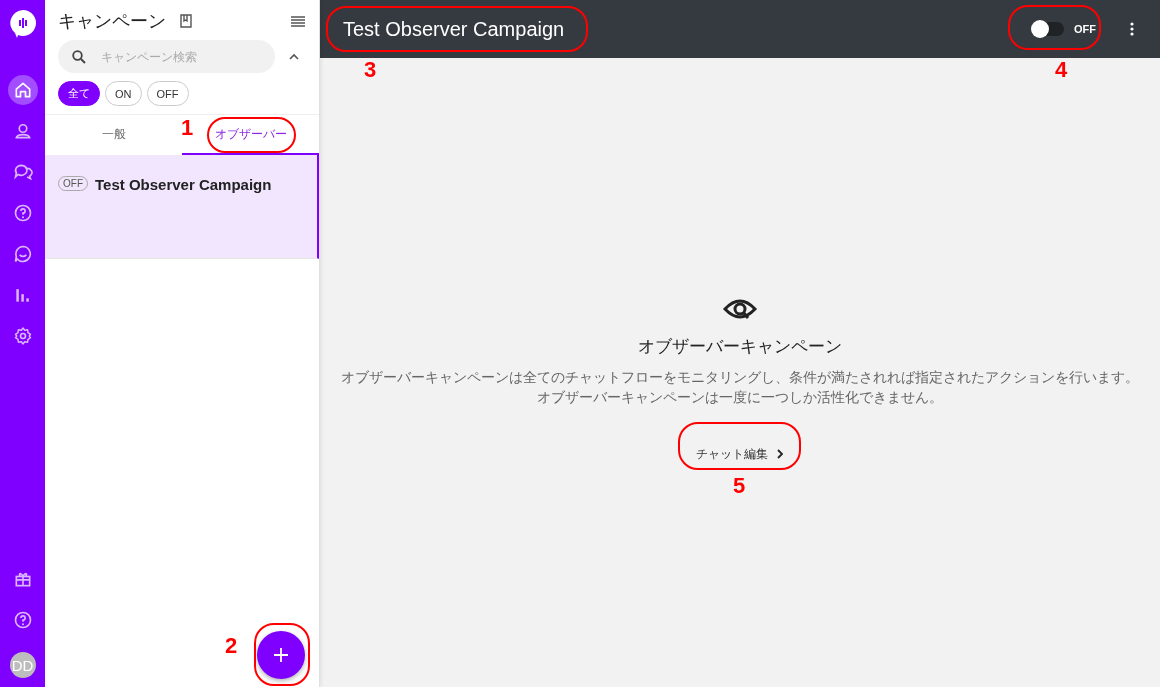 Image resolution: width=1160 pixels, height=687 pixels. I want to click on annotation-number: 2, so click(231, 646).